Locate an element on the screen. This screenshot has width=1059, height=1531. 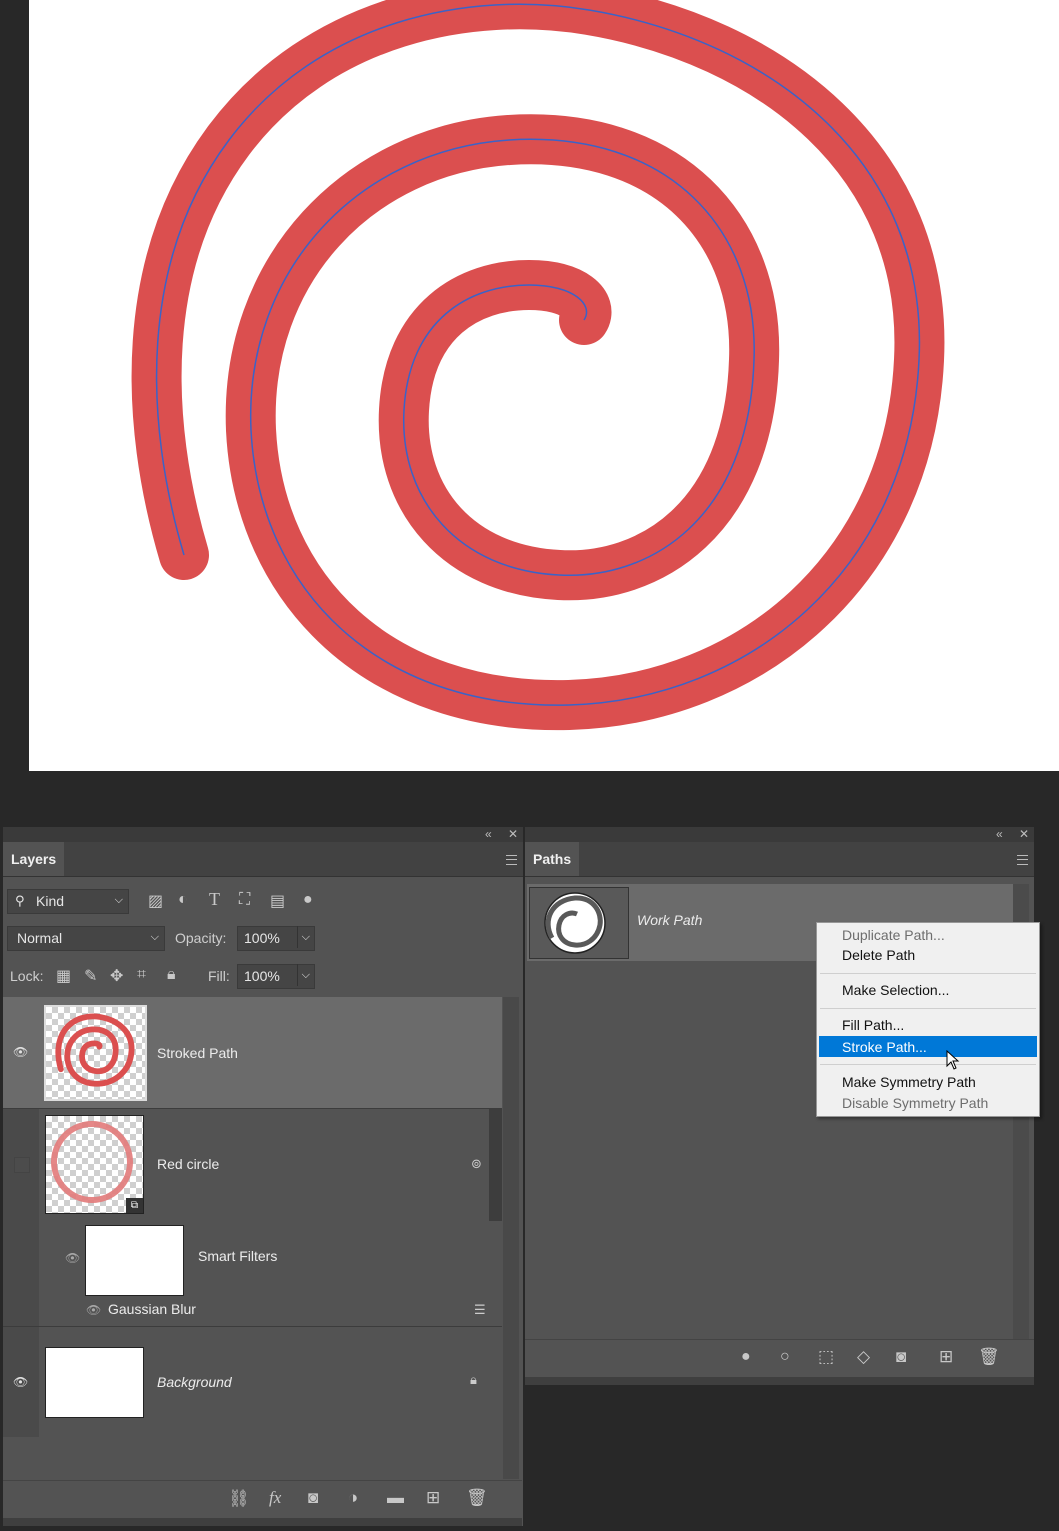
image-filter-icon: ▨ is located at coordinates (155, 901).